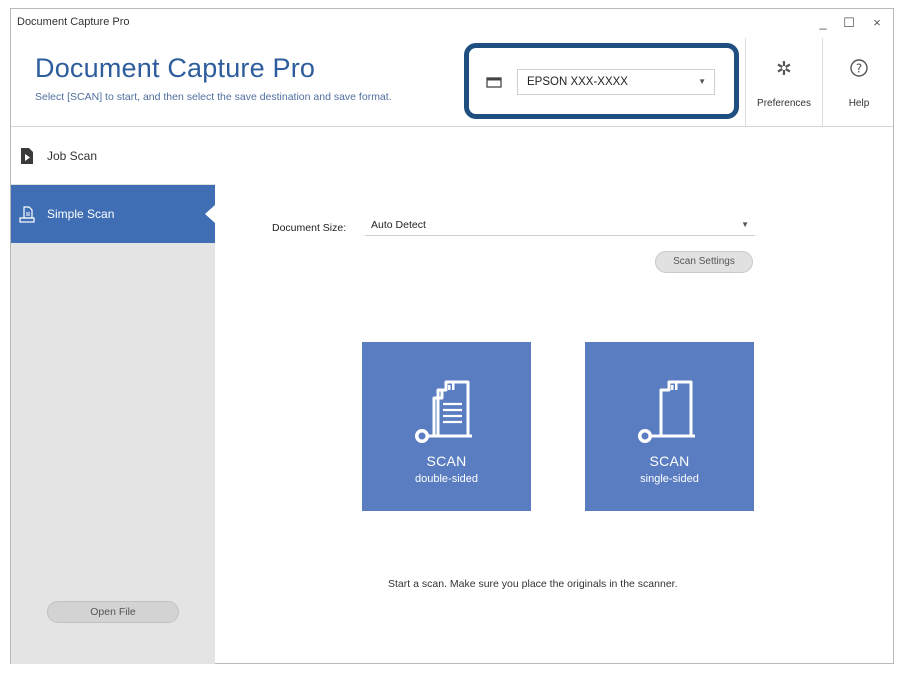  I want to click on scanner-dropdown-value: EPSON XXX-XXXX, so click(577, 82).